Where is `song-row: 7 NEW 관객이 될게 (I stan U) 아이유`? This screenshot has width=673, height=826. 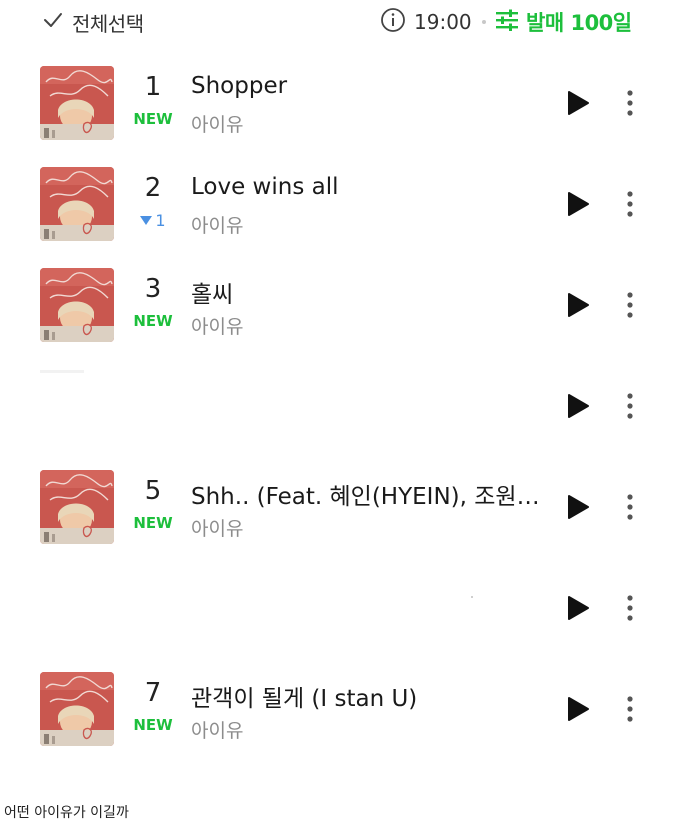 song-row: 7 NEW 관객이 될게 (I stan U) 아이유 is located at coordinates (336, 702).